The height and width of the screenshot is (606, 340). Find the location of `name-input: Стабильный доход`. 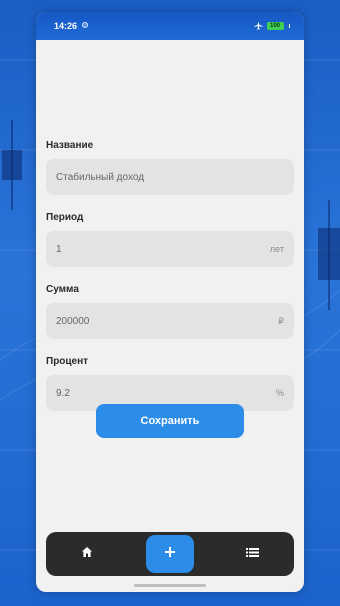

name-input: Стабильный доход is located at coordinates (170, 177).